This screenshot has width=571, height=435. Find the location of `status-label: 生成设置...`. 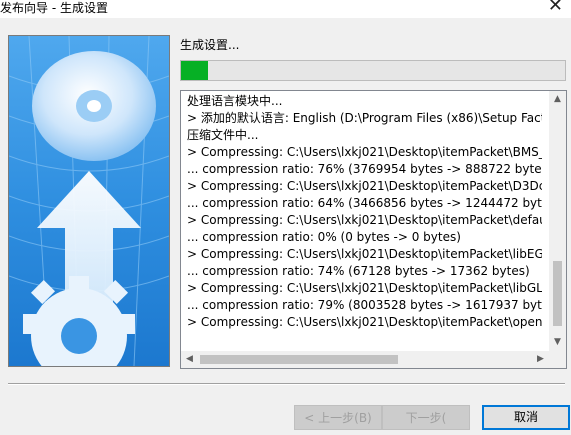

status-label: 生成设置... is located at coordinates (210, 45).